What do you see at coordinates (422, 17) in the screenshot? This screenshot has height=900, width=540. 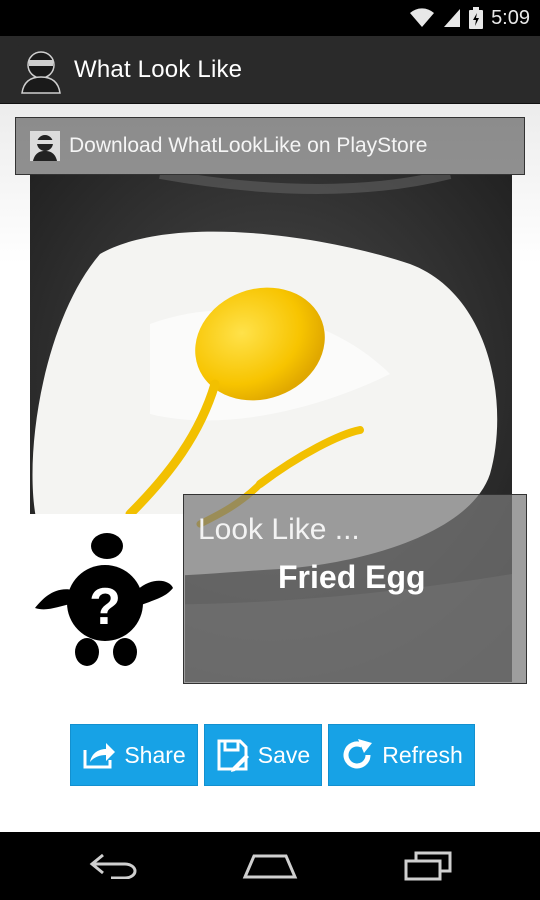 I see `wifi-icon` at bounding box center [422, 17].